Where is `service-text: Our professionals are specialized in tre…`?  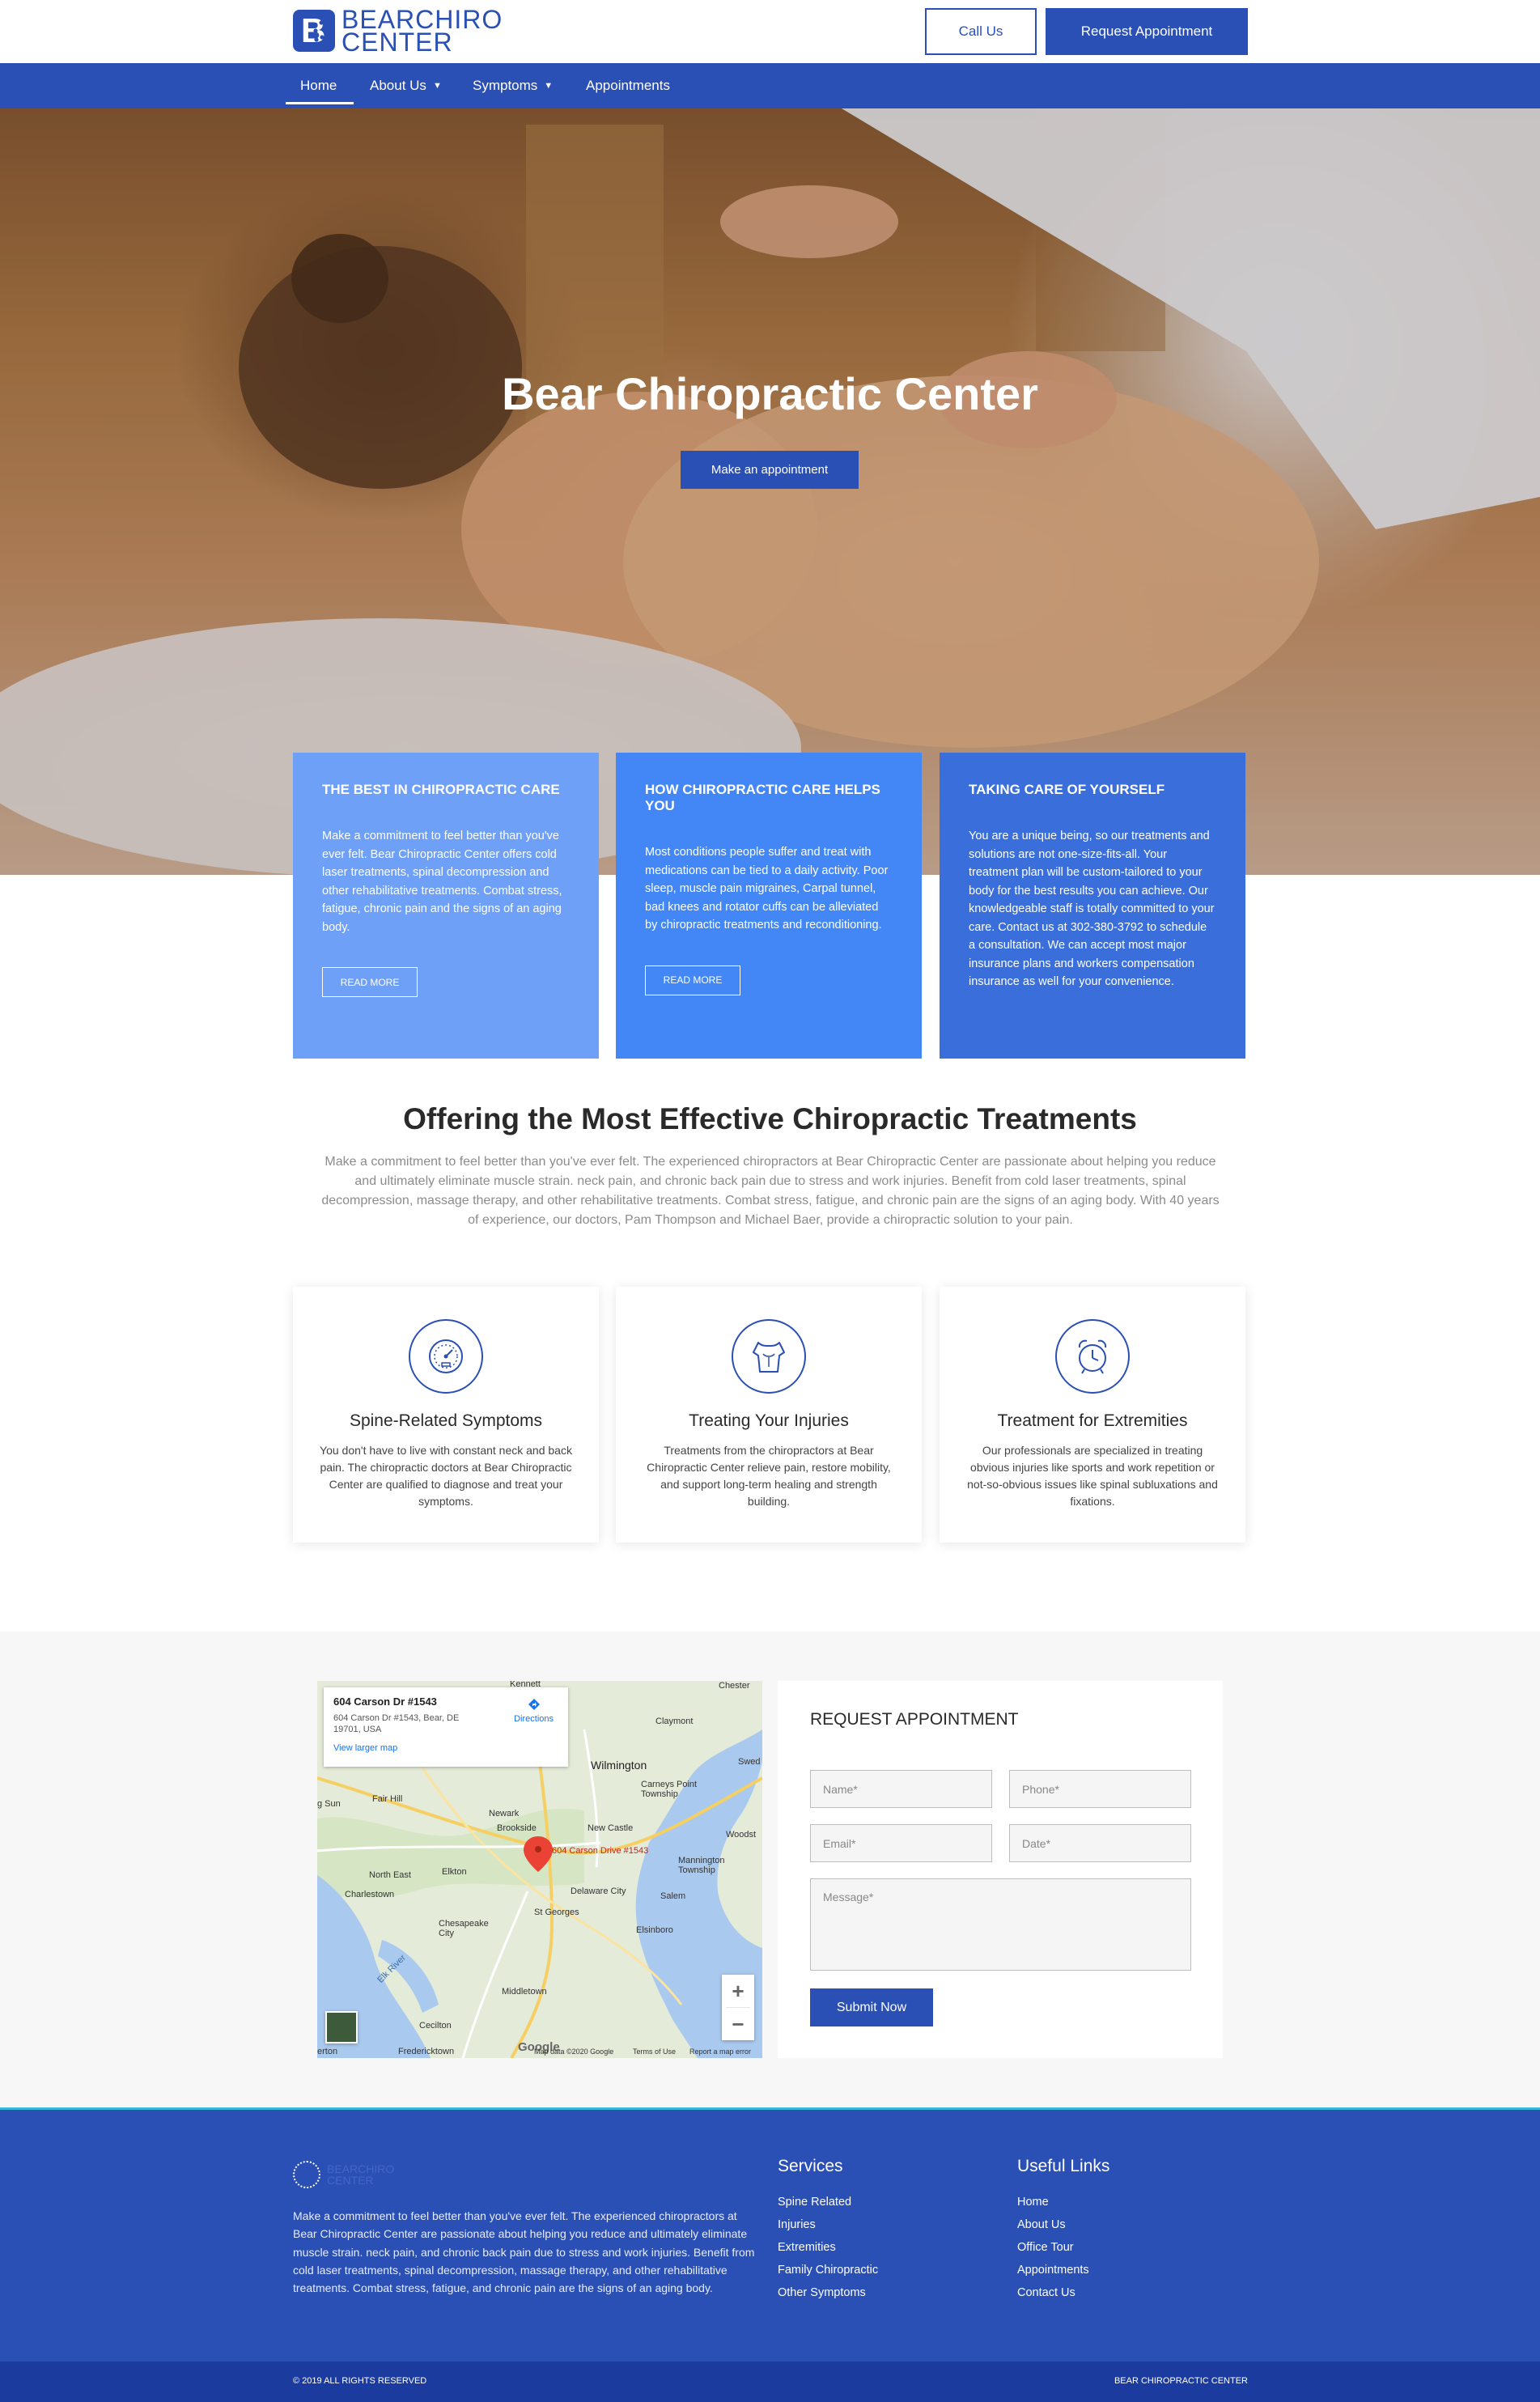 service-text: Our professionals are specialized in tre… is located at coordinates (1092, 1476).